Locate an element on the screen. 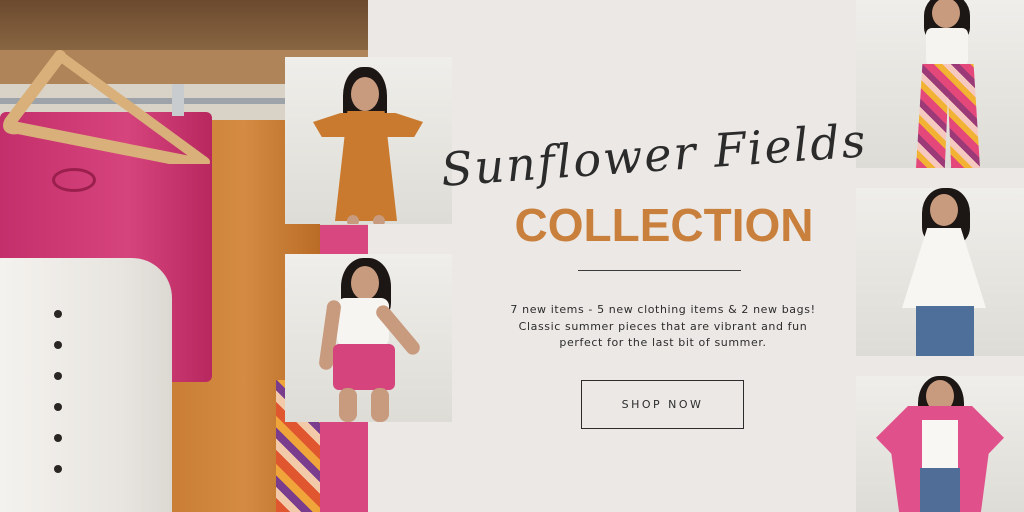 Image resolution: width=1024 pixels, height=512 pixels. model-pink-shorts-photo is located at coordinates (368, 338).